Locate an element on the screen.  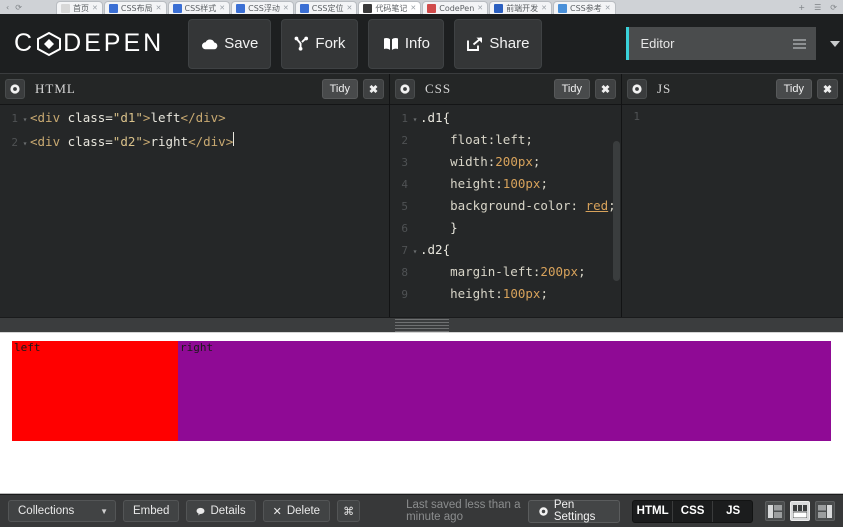
grip-icon is located at coordinates (421, 325).